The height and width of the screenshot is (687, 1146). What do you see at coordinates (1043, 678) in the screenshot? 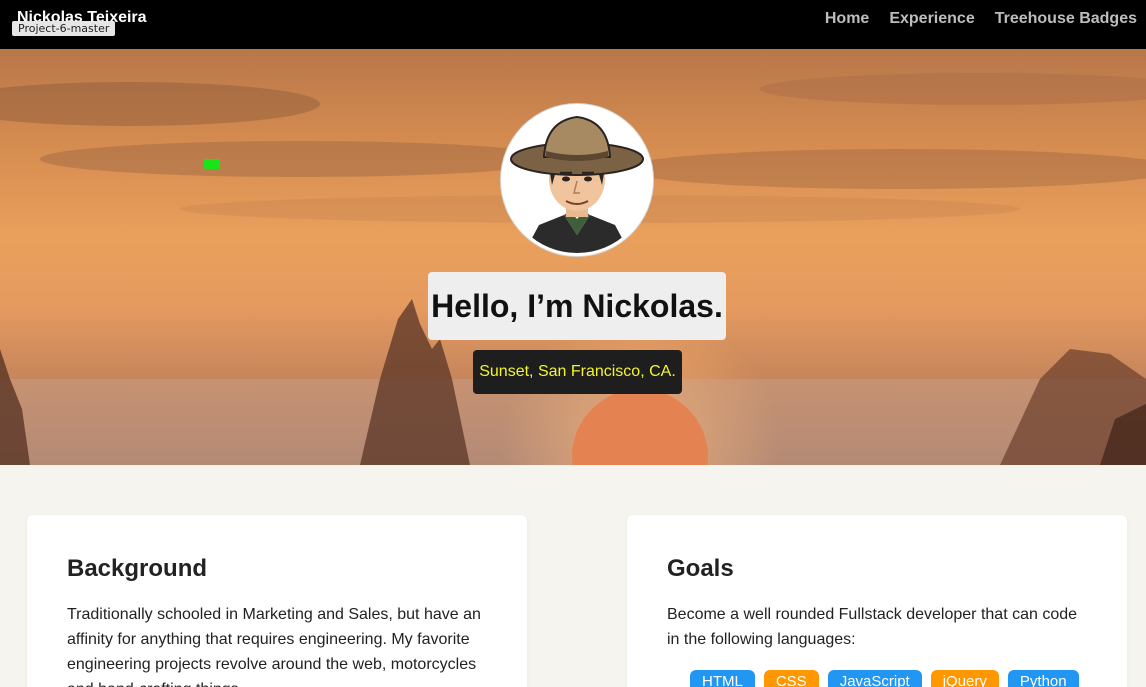
I see `badge-python: Python` at bounding box center [1043, 678].